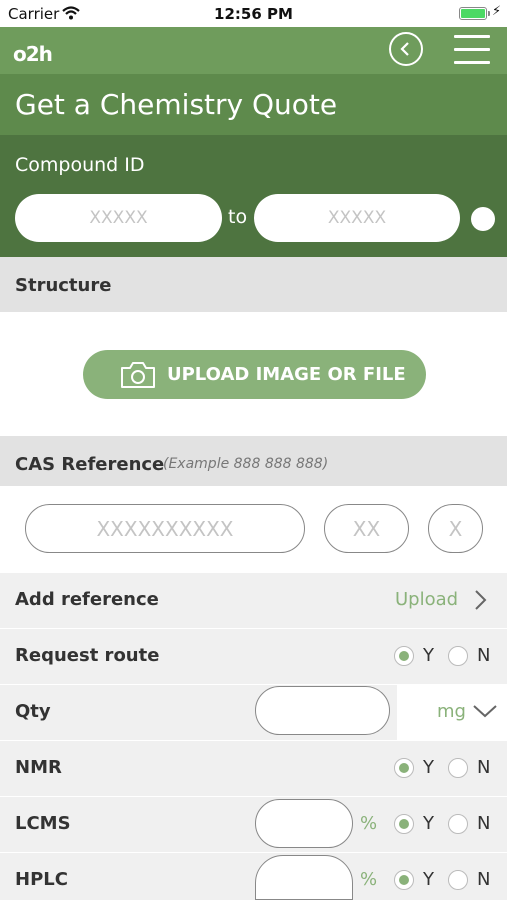 The image size is (507, 900). I want to click on lcms-input, so click(304, 823).